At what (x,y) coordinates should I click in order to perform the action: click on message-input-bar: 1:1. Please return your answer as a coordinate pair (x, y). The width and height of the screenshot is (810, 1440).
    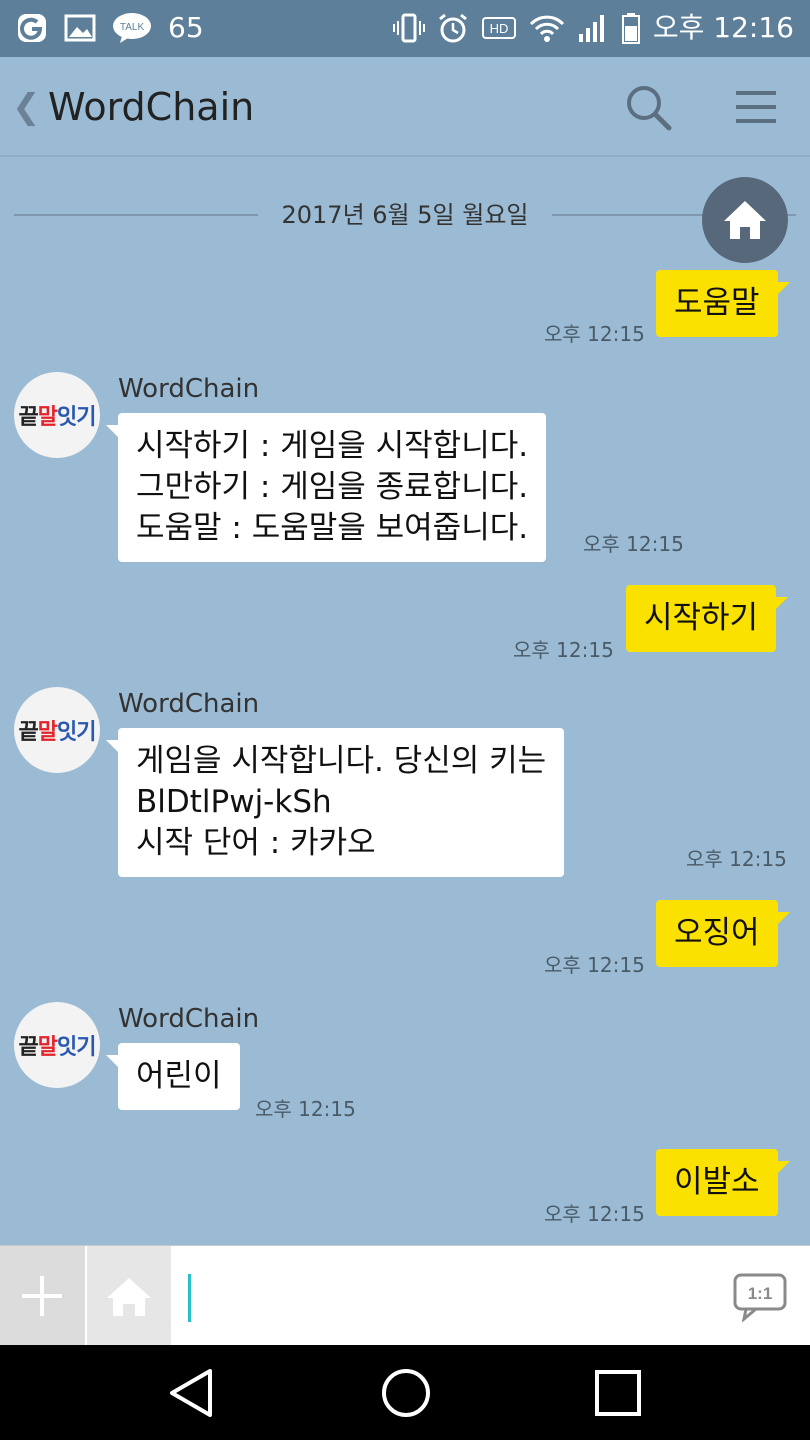
    Looking at the image, I should click on (405, 1295).